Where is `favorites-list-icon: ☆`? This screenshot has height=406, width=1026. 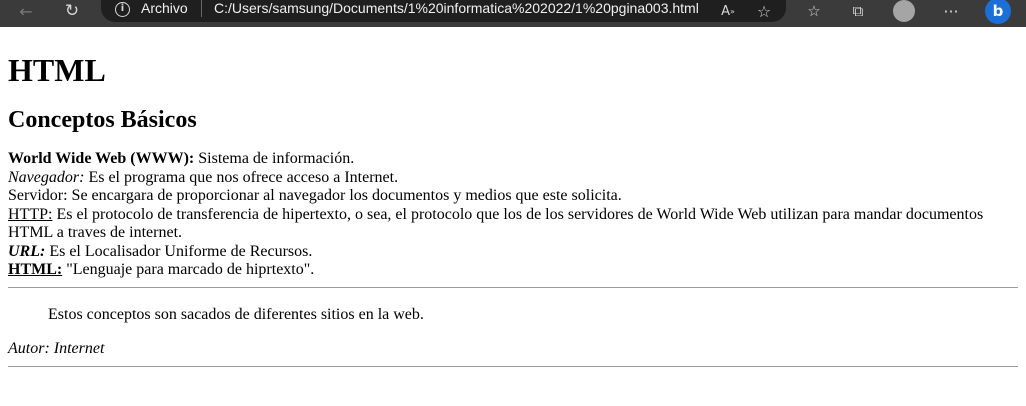
favorites-list-icon: ☆ is located at coordinates (814, 11).